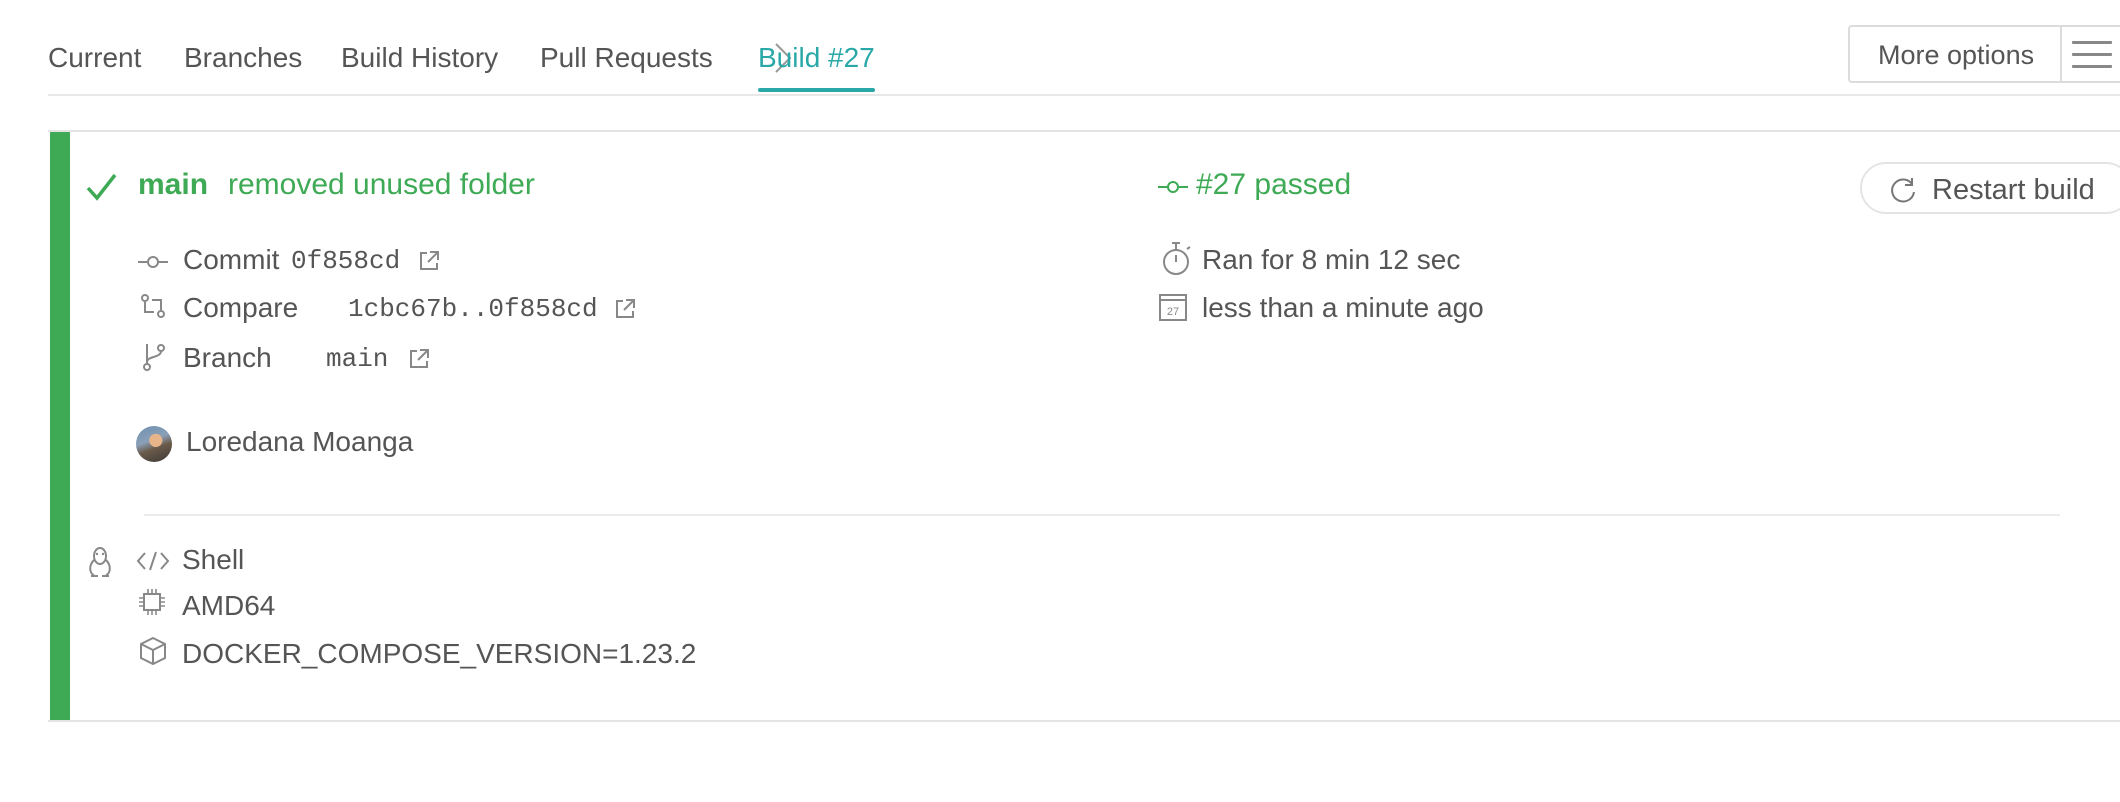 This screenshot has width=2120, height=802. I want to click on linux-icon, so click(100, 562).